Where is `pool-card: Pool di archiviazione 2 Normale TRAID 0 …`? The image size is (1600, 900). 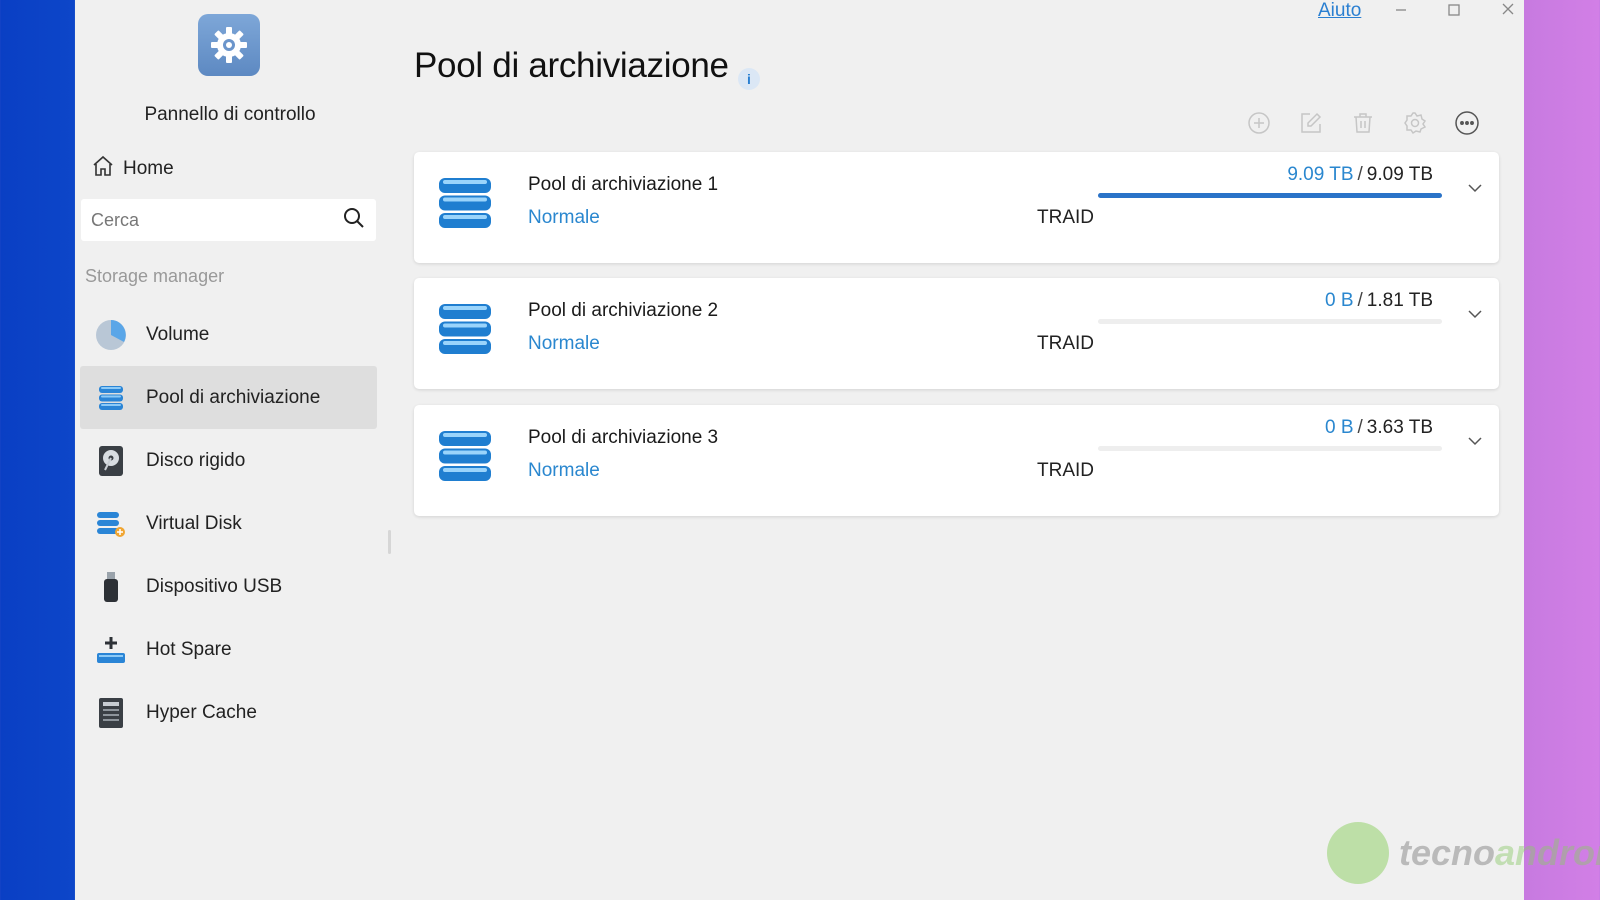
pool-card: Pool di archiviazione 2 Normale TRAID 0 … is located at coordinates (956, 333).